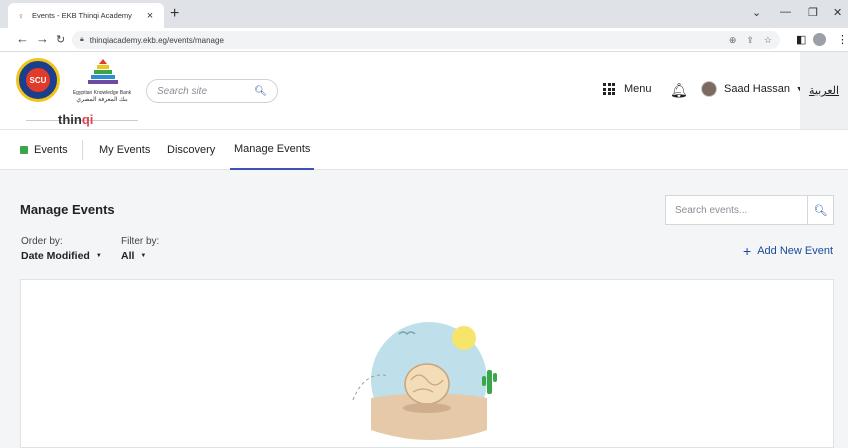 The width and height of the screenshot is (848, 448). Describe the element at coordinates (819, 39) in the screenshot. I see `browser-profile-avatar` at that location.